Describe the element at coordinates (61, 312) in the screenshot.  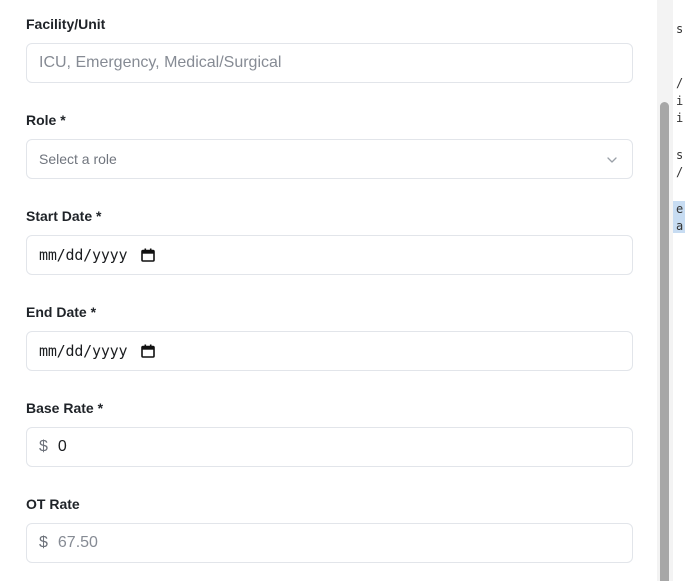
I see `end-date-label: End Date *` at that location.